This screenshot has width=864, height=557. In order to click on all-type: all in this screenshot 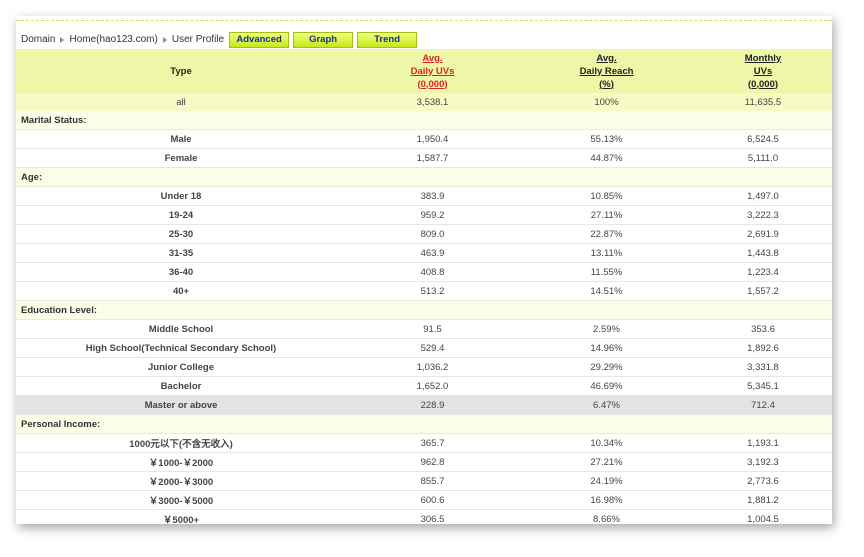, I will do `click(181, 102)`.